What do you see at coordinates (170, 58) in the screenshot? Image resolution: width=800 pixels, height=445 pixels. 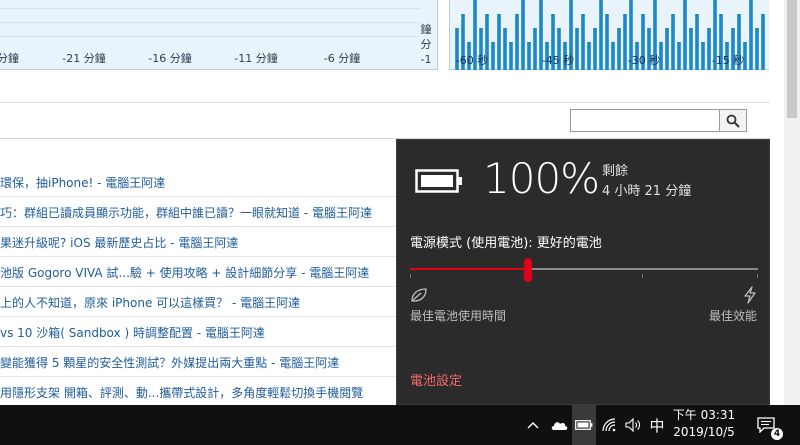 I see `minutes-tick-label: -16 分鐘` at bounding box center [170, 58].